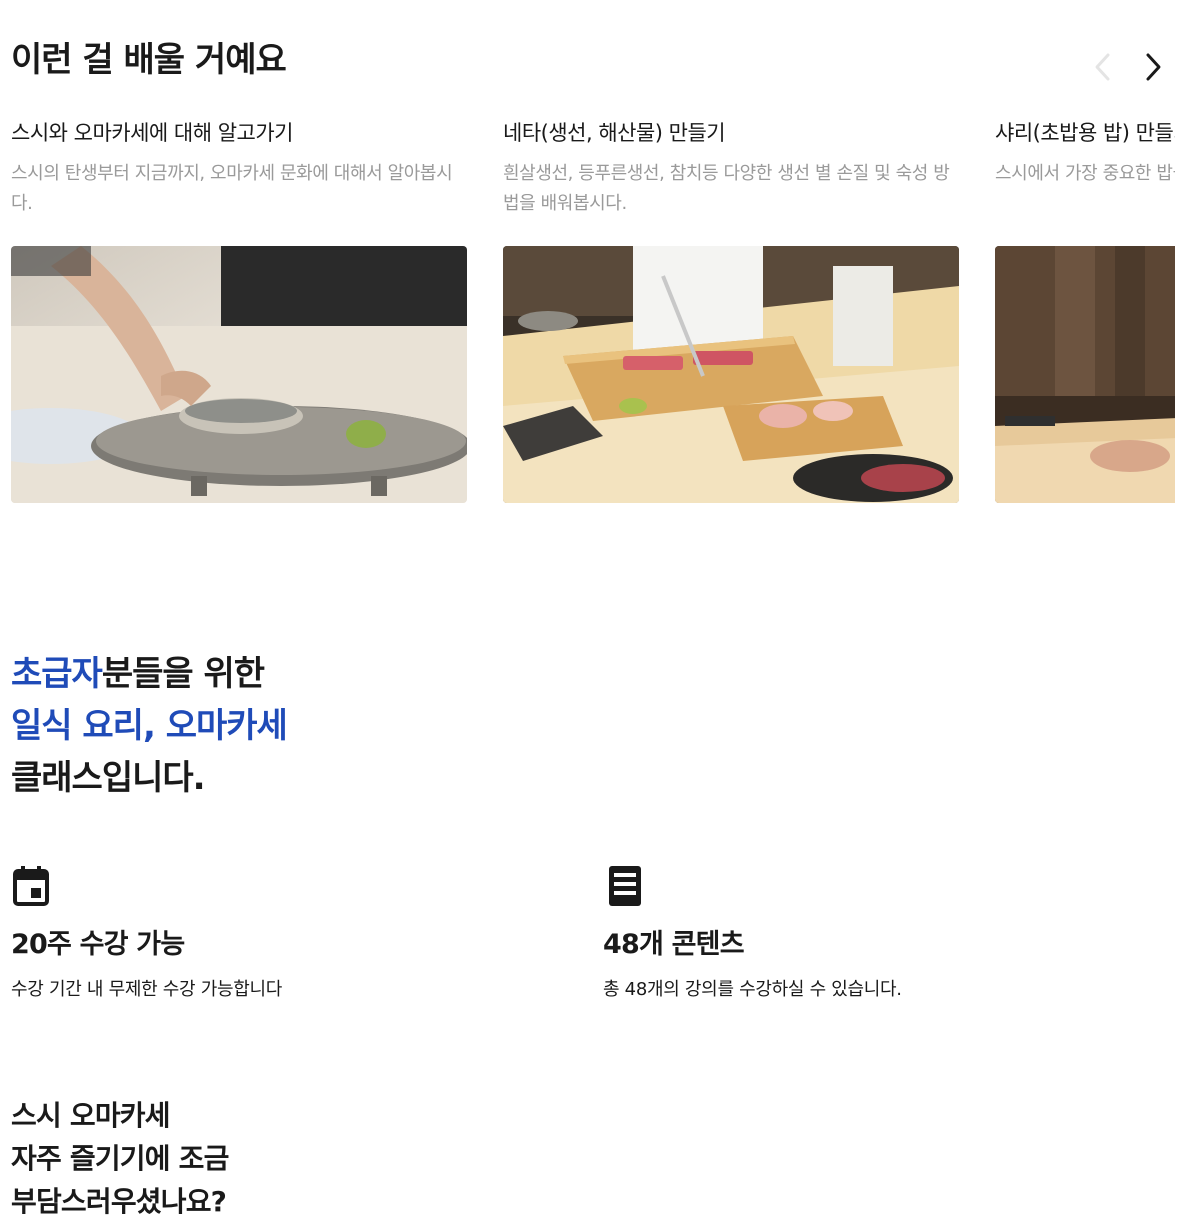 The image size is (1186, 1220). What do you see at coordinates (1085, 375) in the screenshot?
I see `card-image-rice-preparation` at bounding box center [1085, 375].